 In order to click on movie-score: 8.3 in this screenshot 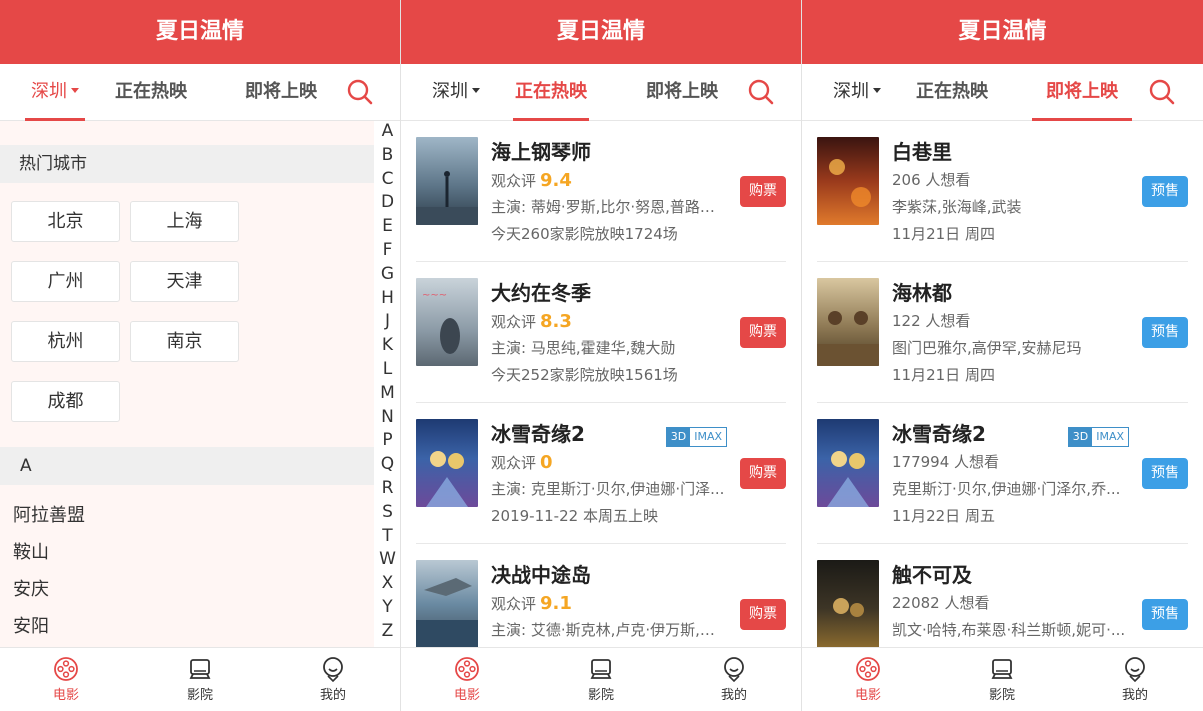, I will do `click(556, 321)`.